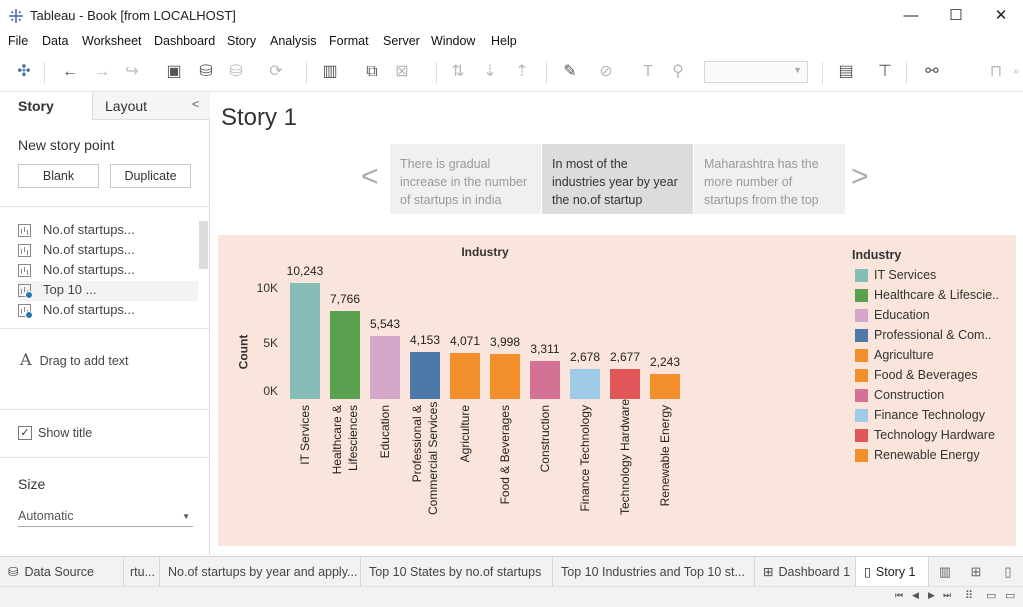  Describe the element at coordinates (937, 436) in the screenshot. I see `legend-item: Technology Hardware` at that location.